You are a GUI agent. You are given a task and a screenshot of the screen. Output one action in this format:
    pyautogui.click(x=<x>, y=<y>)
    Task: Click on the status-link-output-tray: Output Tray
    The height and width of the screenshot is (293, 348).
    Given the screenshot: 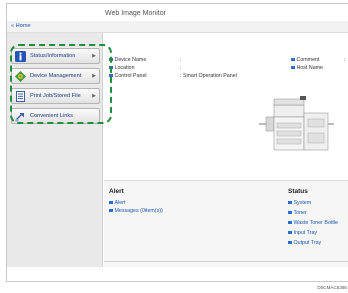 What is the action you would take?
    pyautogui.click(x=304, y=243)
    